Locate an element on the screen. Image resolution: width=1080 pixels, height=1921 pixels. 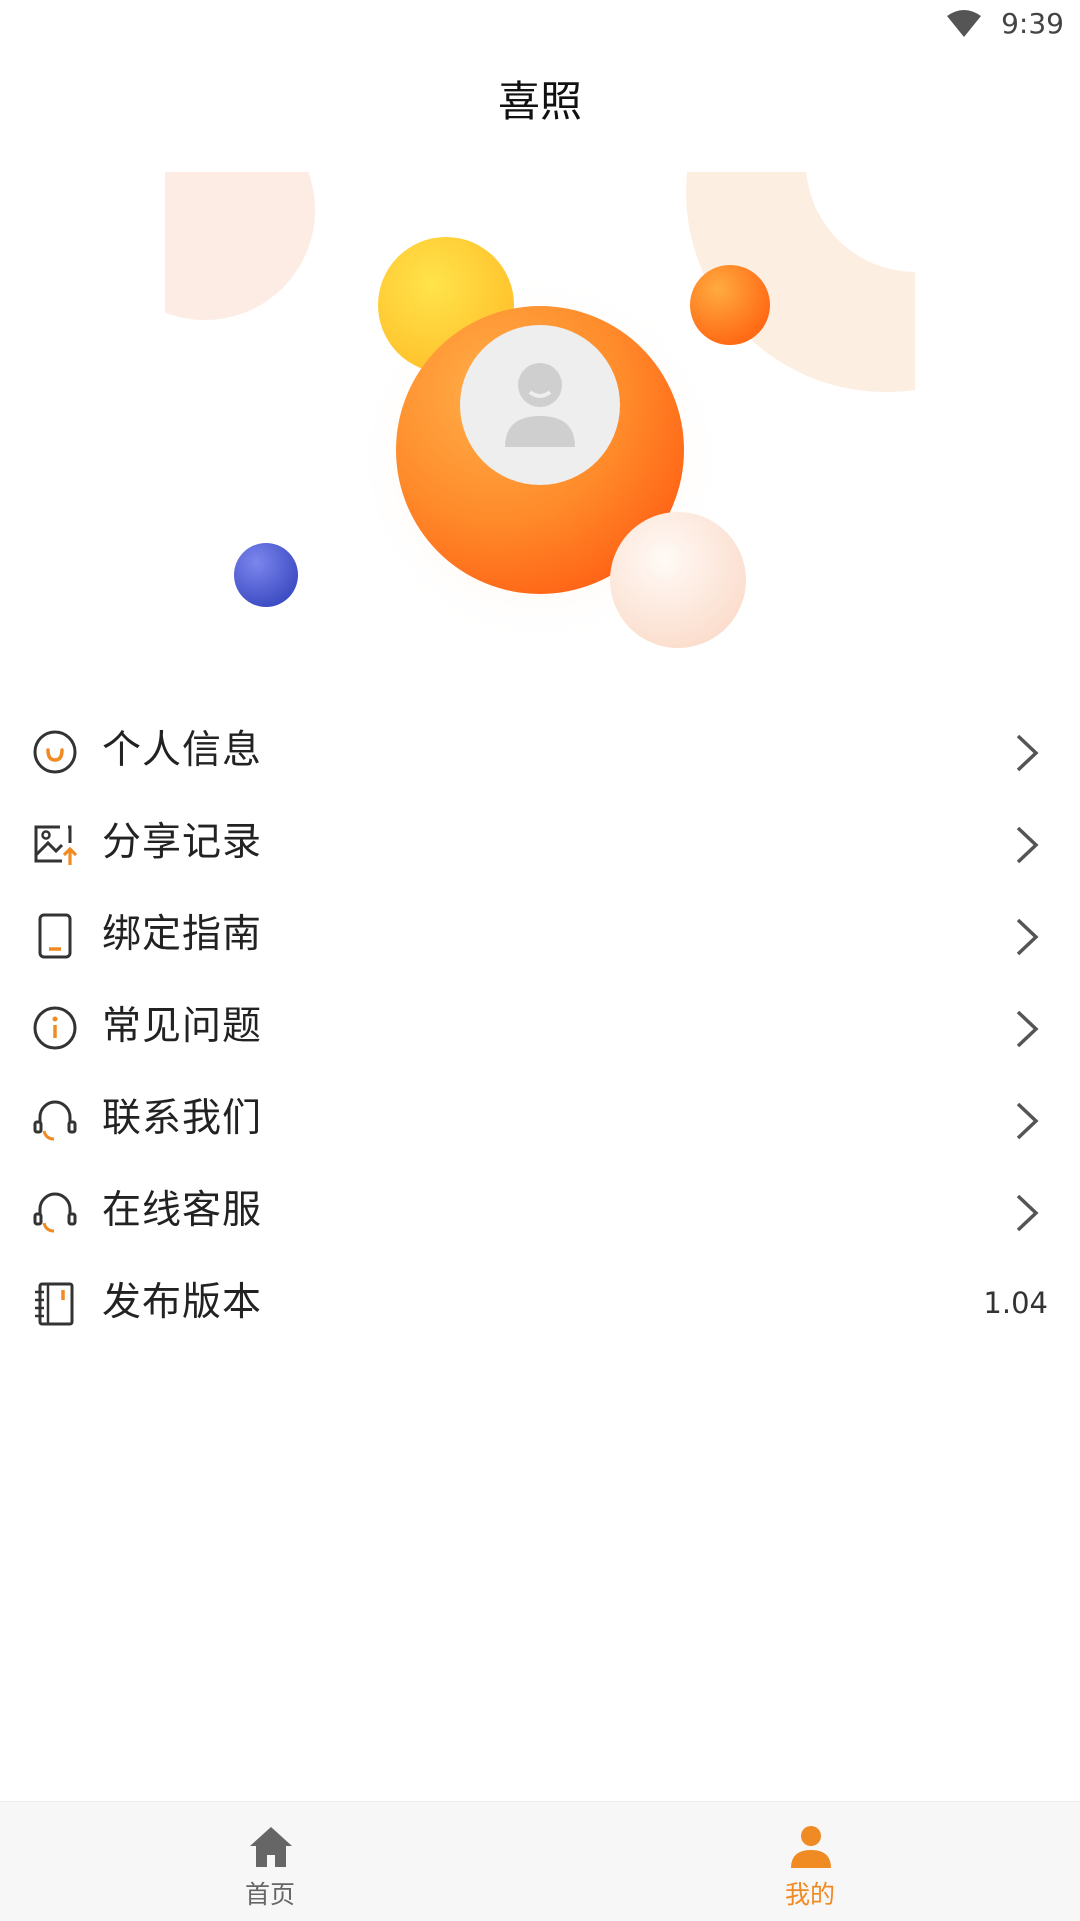
menu-label: 发布版本 is located at coordinates (182, 1302).